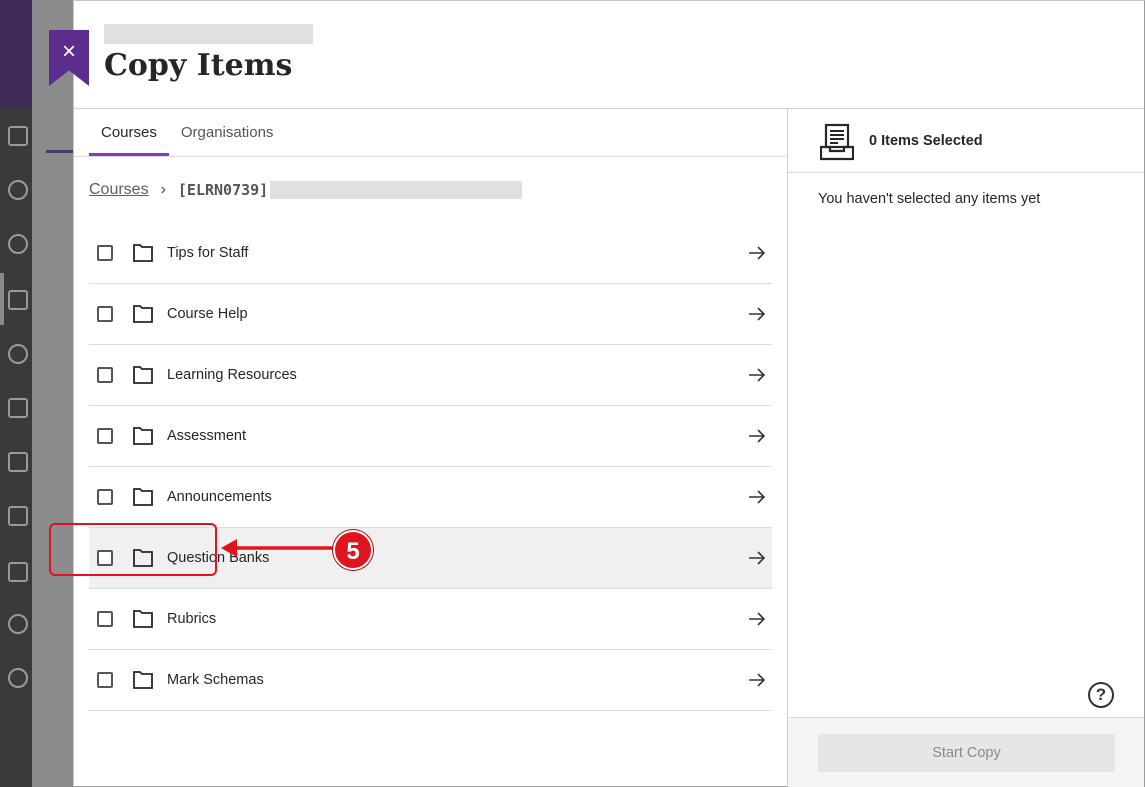  What do you see at coordinates (430, 375) in the screenshot?
I see `list-item: Learning Resources` at bounding box center [430, 375].